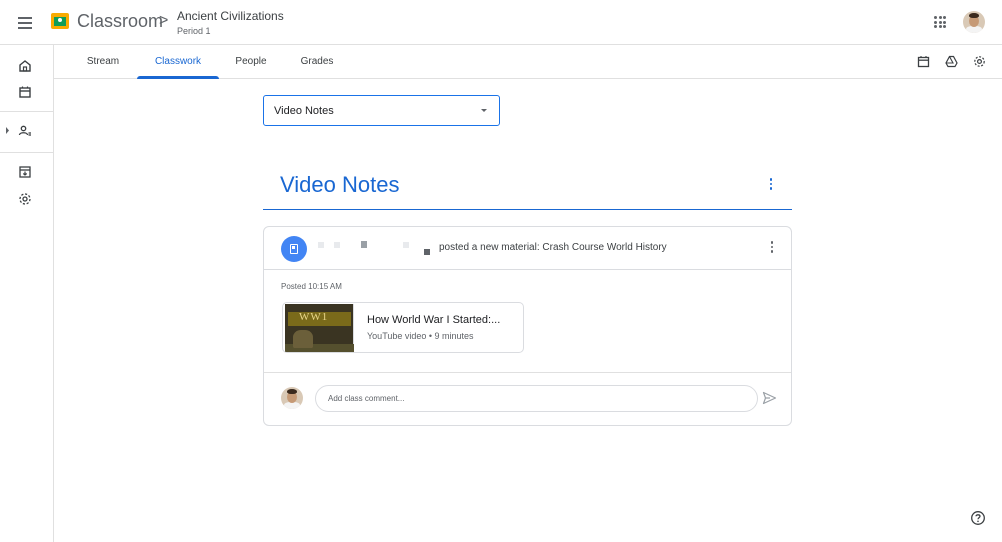 The width and height of the screenshot is (1002, 542). I want to click on topic-divider, so click(527, 209).